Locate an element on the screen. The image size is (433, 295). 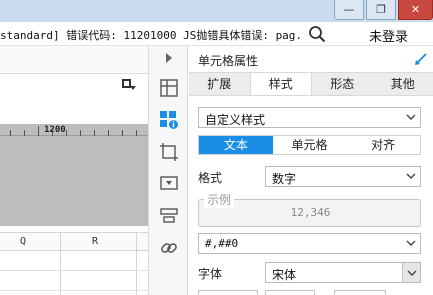
font-dropdown-button is located at coordinates (411, 272).